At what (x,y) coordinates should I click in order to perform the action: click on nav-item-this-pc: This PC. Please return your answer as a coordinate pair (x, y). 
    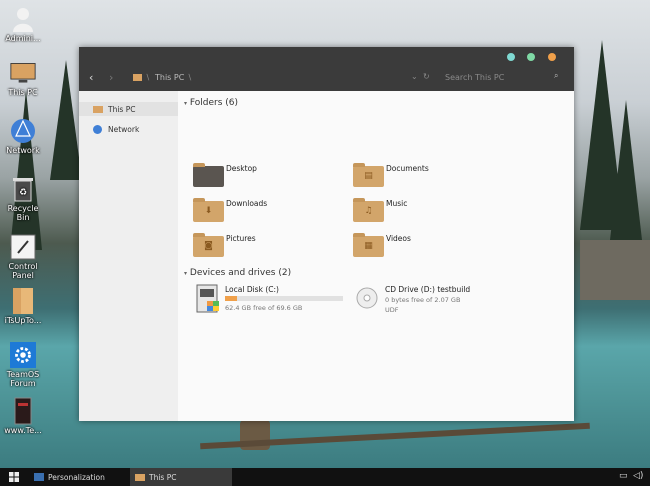
    Looking at the image, I should click on (128, 109).